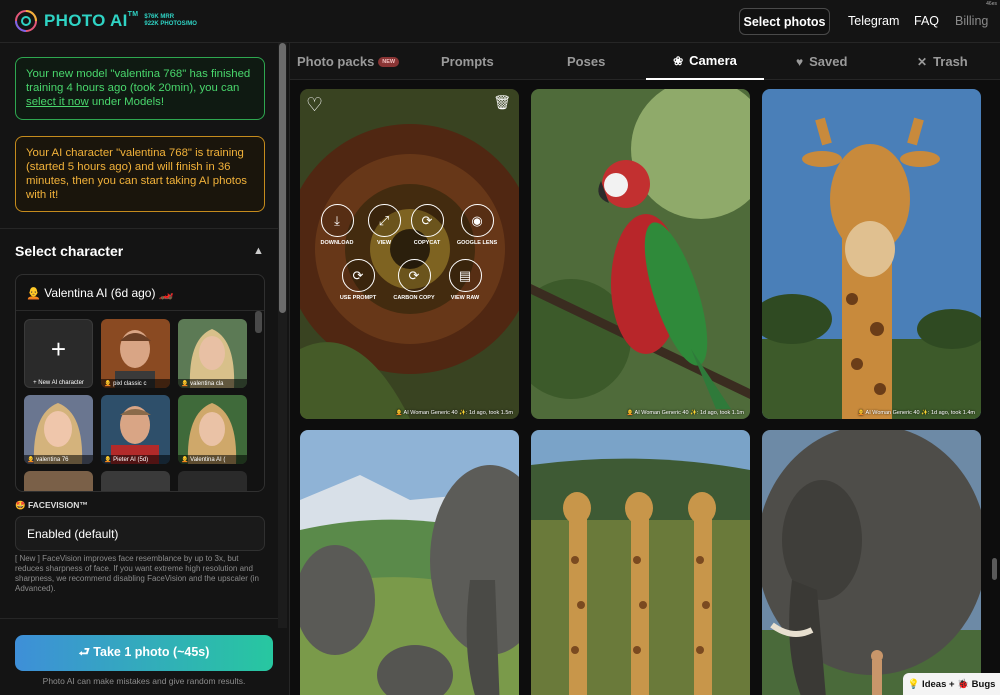  I want to click on action-label: VIEW RAW, so click(465, 298).